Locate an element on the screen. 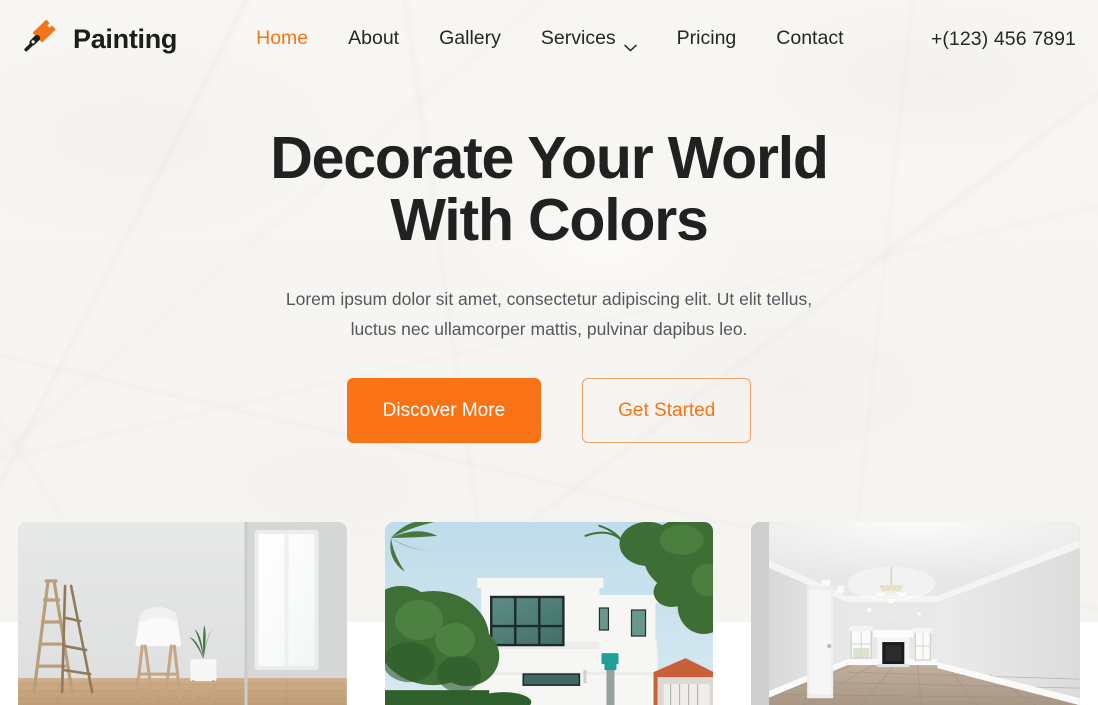 Image resolution: width=1098 pixels, height=705 pixels. gallery-card-modern-white-house is located at coordinates (549, 613).